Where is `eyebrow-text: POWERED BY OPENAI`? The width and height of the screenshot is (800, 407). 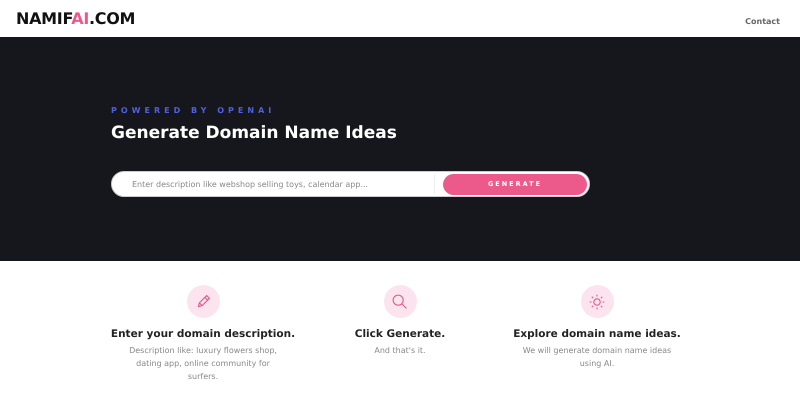 eyebrow-text: POWERED BY OPENAI is located at coordinates (193, 110).